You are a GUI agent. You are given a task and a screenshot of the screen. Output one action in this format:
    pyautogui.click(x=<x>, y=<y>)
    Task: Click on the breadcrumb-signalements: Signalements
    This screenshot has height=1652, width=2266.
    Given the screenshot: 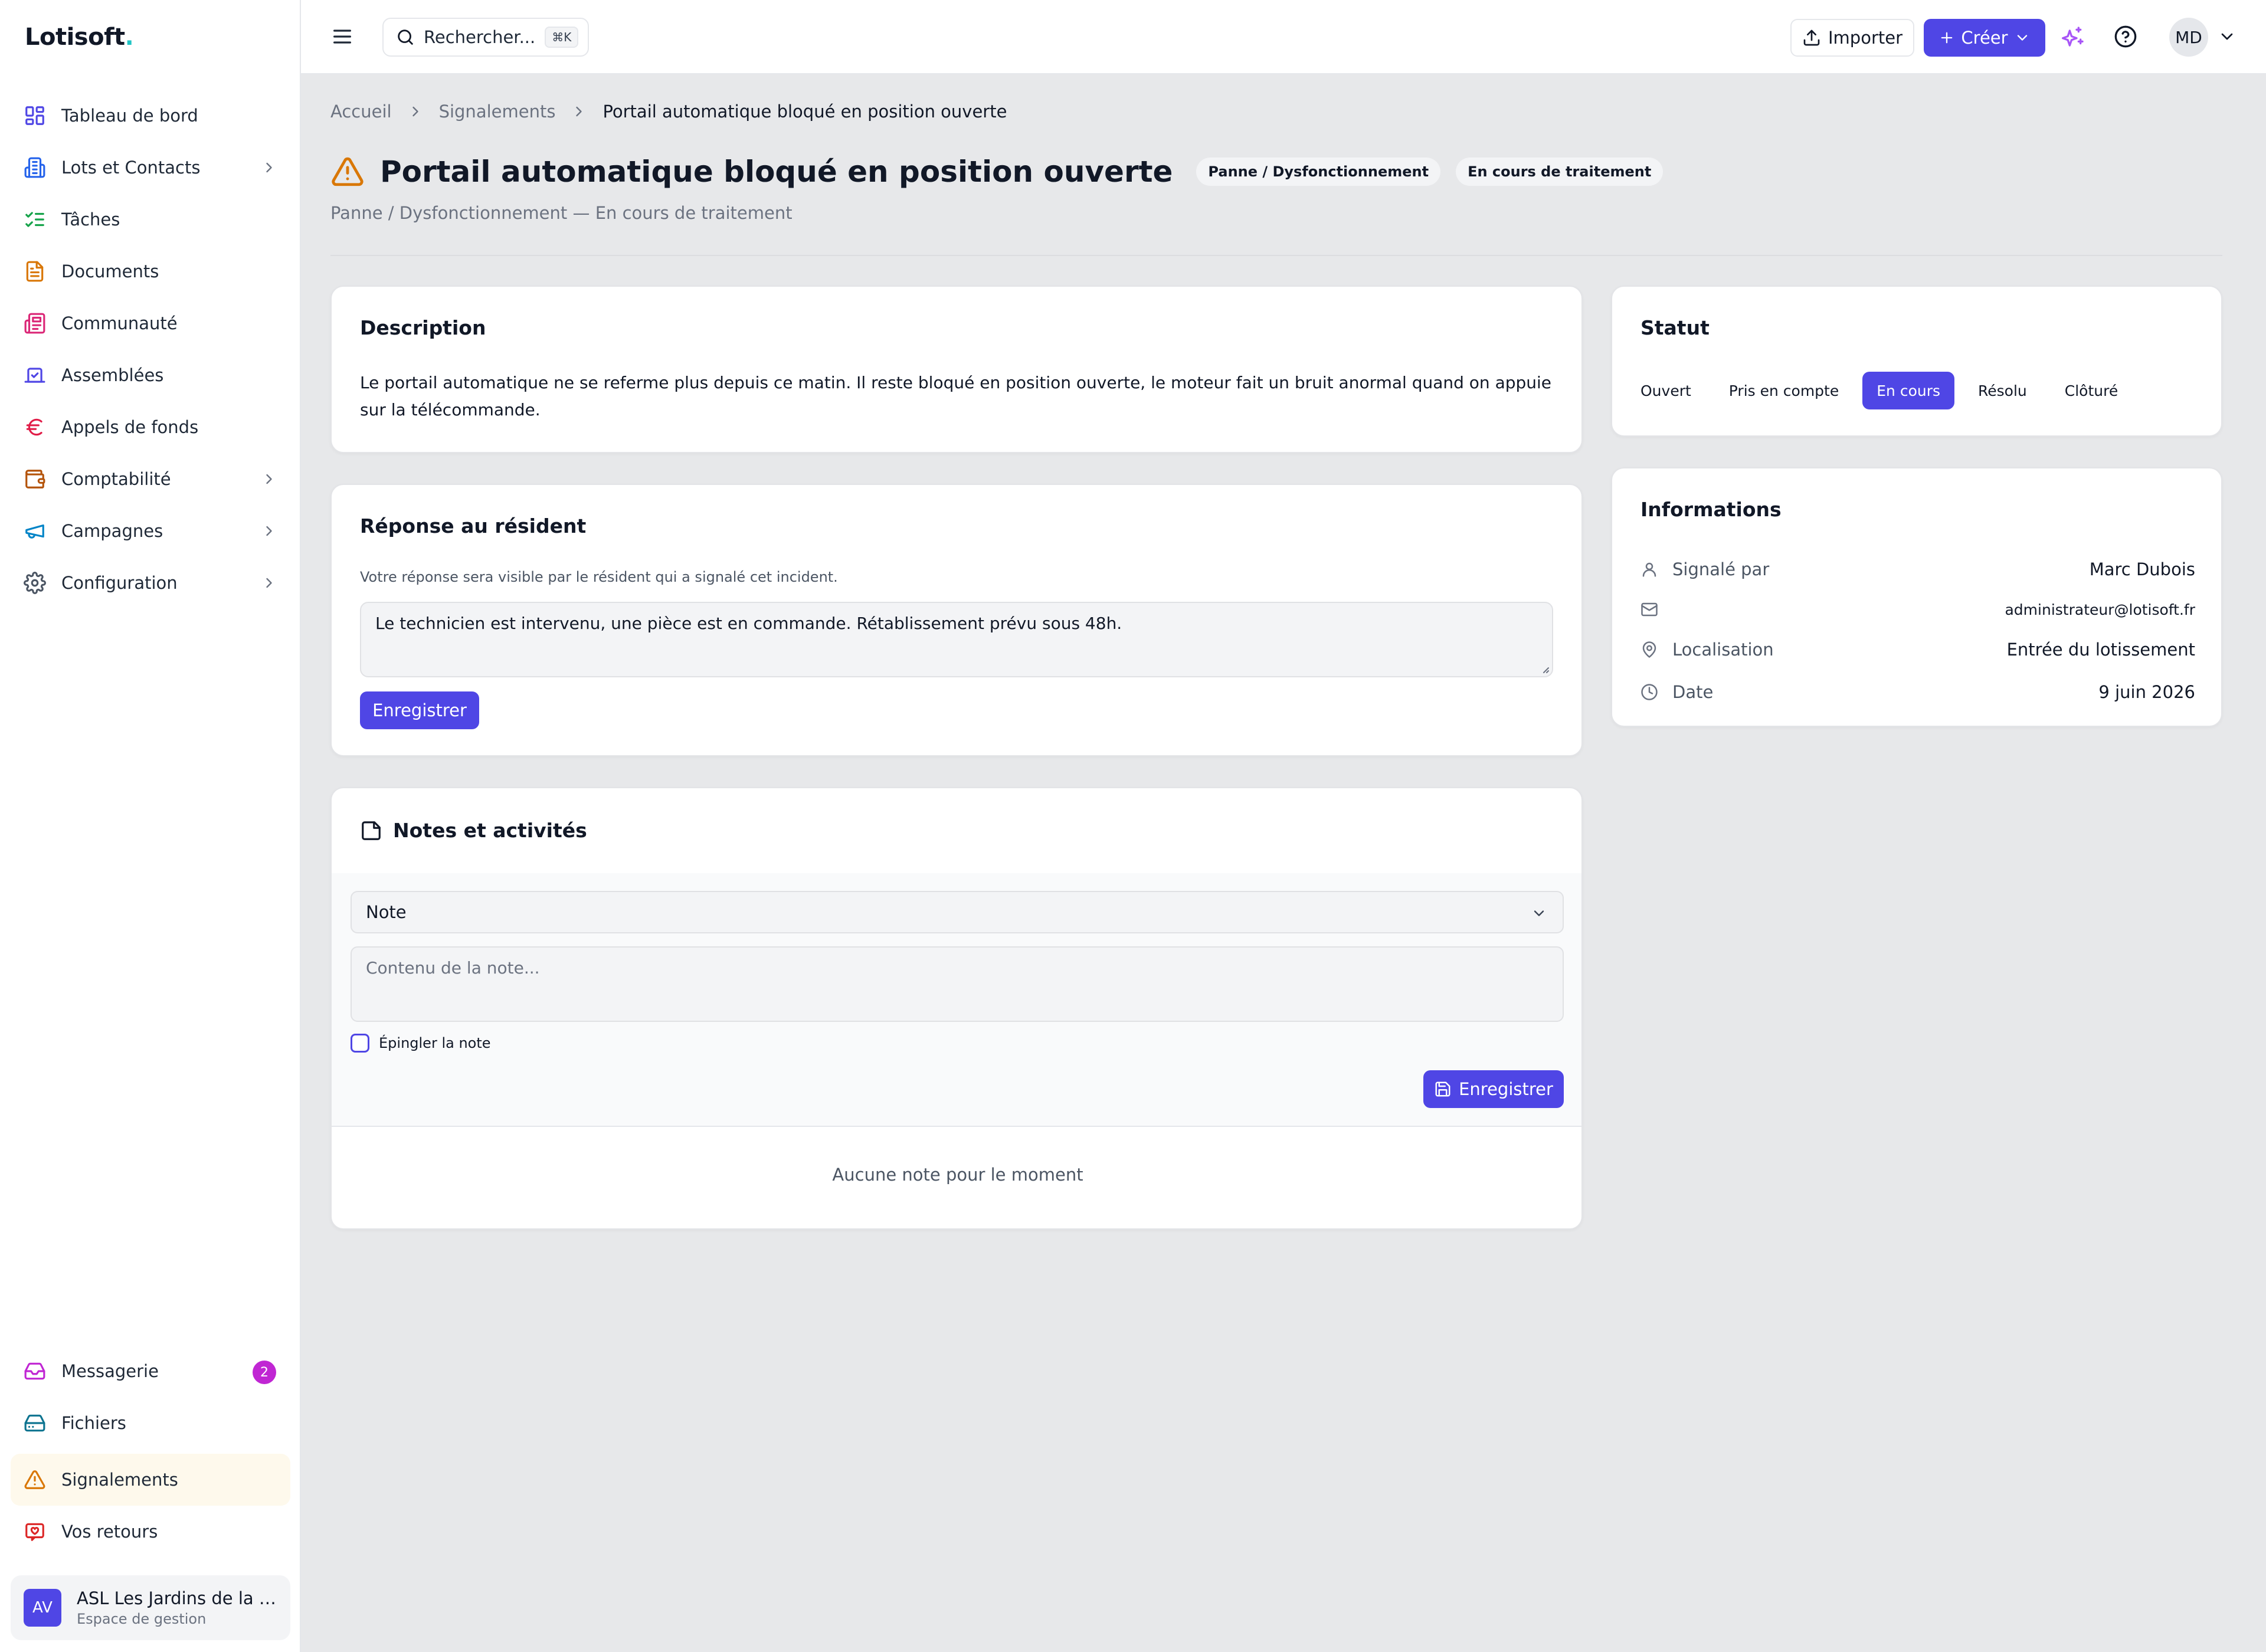 What is the action you would take?
    pyautogui.click(x=497, y=111)
    